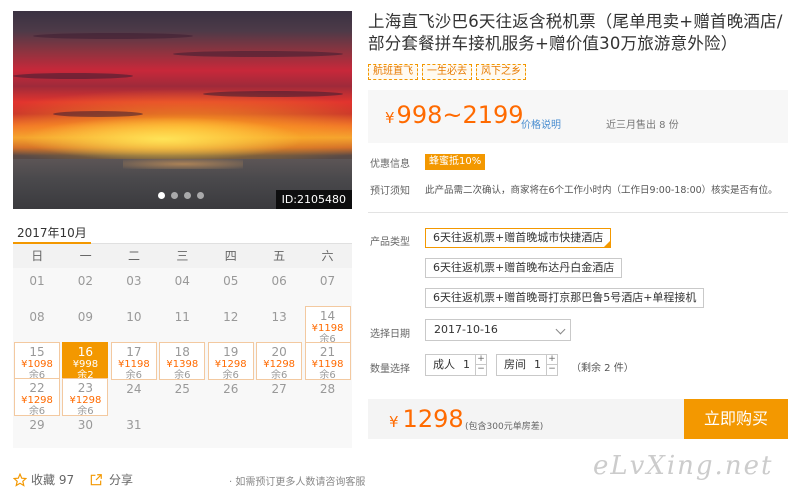  I want to click on day-number: 28, so click(327, 389).